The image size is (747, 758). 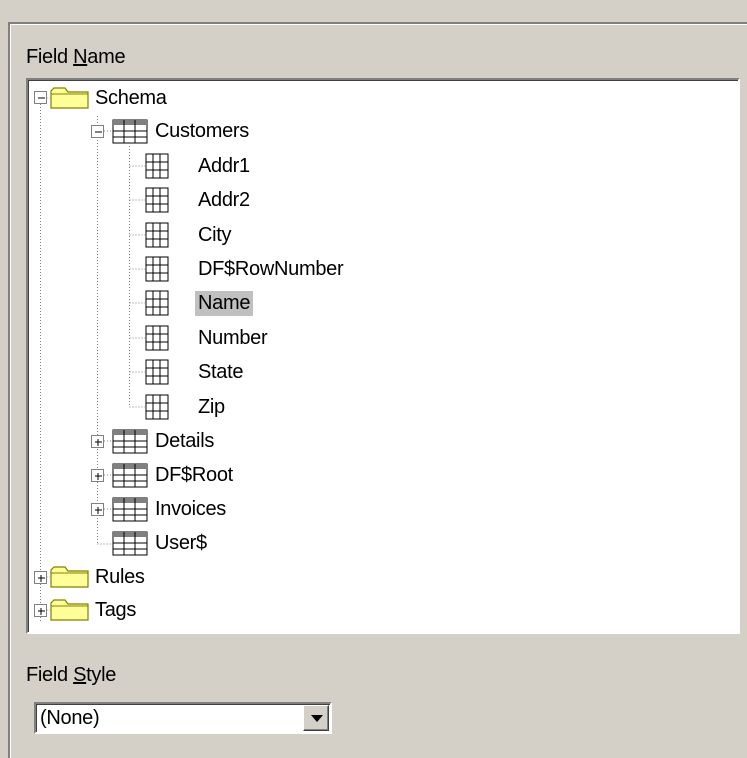 I want to click on tree-node-customers: Customers, so click(x=202, y=131).